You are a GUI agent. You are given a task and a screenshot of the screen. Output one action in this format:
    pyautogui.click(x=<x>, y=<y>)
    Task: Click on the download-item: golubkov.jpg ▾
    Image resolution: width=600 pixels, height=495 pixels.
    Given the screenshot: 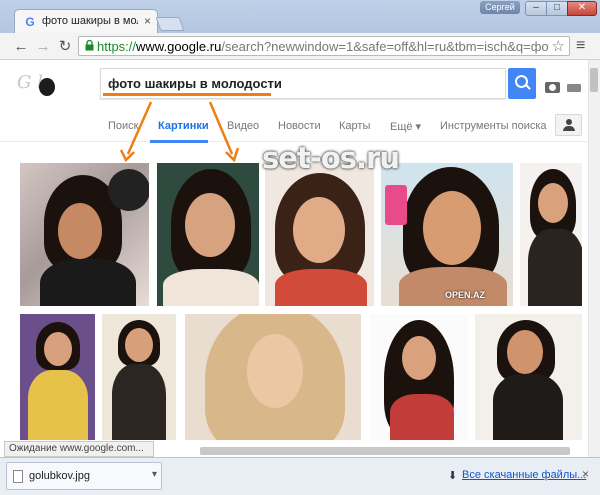 What is the action you would take?
    pyautogui.click(x=84, y=476)
    